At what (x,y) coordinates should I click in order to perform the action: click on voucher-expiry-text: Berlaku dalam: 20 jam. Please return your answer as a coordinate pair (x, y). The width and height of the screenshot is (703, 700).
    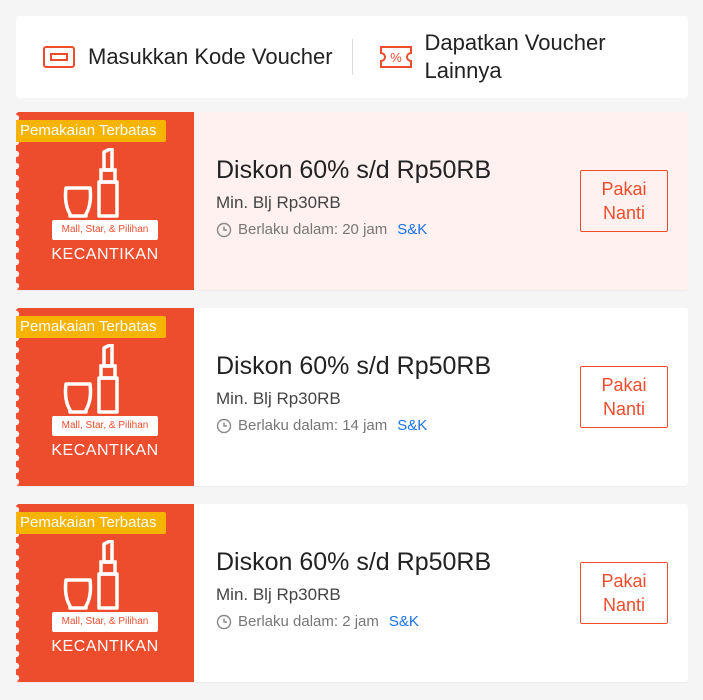
    Looking at the image, I should click on (313, 229).